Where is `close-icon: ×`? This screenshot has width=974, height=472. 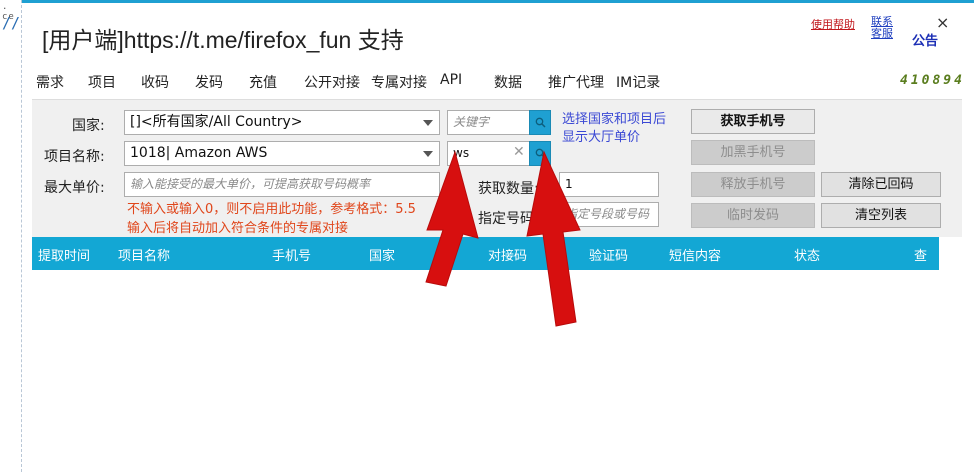
close-icon: × is located at coordinates (942, 22).